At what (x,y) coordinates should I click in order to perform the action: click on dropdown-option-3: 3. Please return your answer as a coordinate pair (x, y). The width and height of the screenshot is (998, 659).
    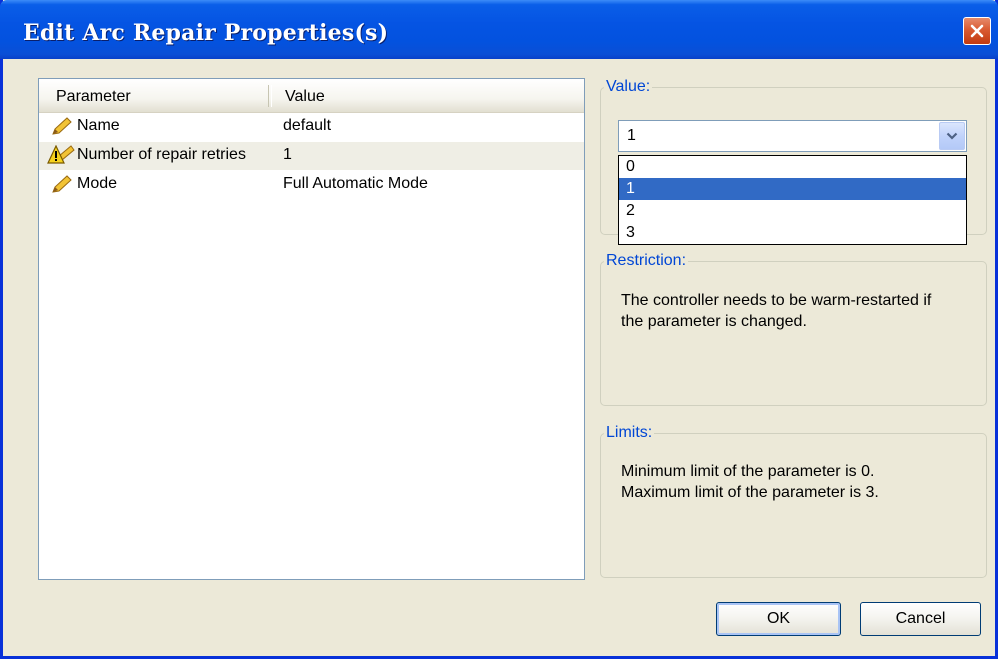
    Looking at the image, I should click on (792, 233).